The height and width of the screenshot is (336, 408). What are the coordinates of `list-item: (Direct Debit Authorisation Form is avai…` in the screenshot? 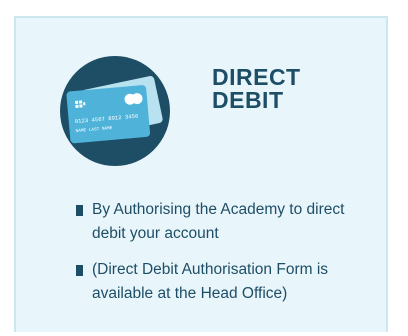 It's located at (226, 282).